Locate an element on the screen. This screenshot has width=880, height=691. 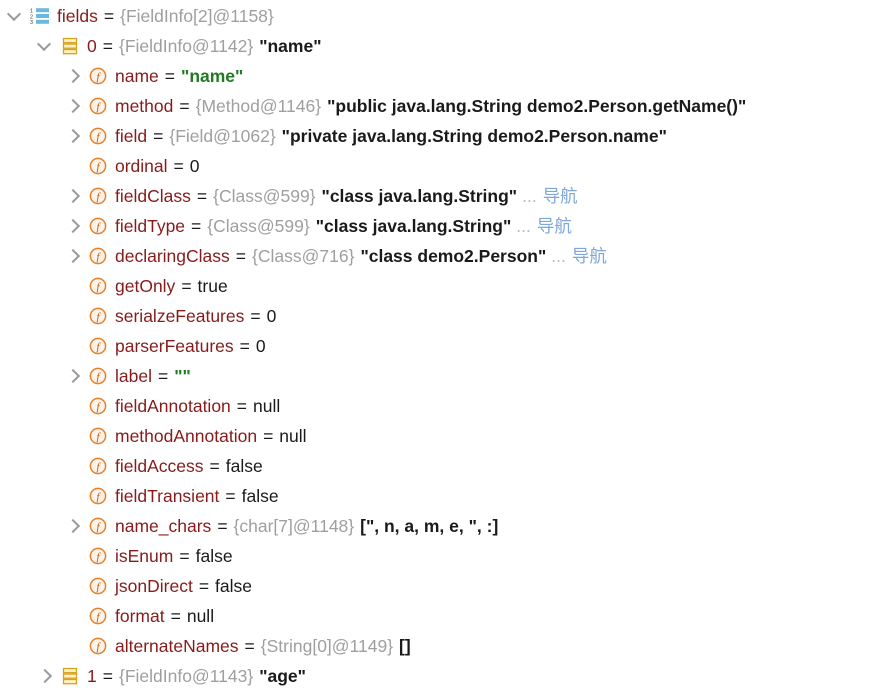
type-reference: {Class@716} is located at coordinates (303, 256).